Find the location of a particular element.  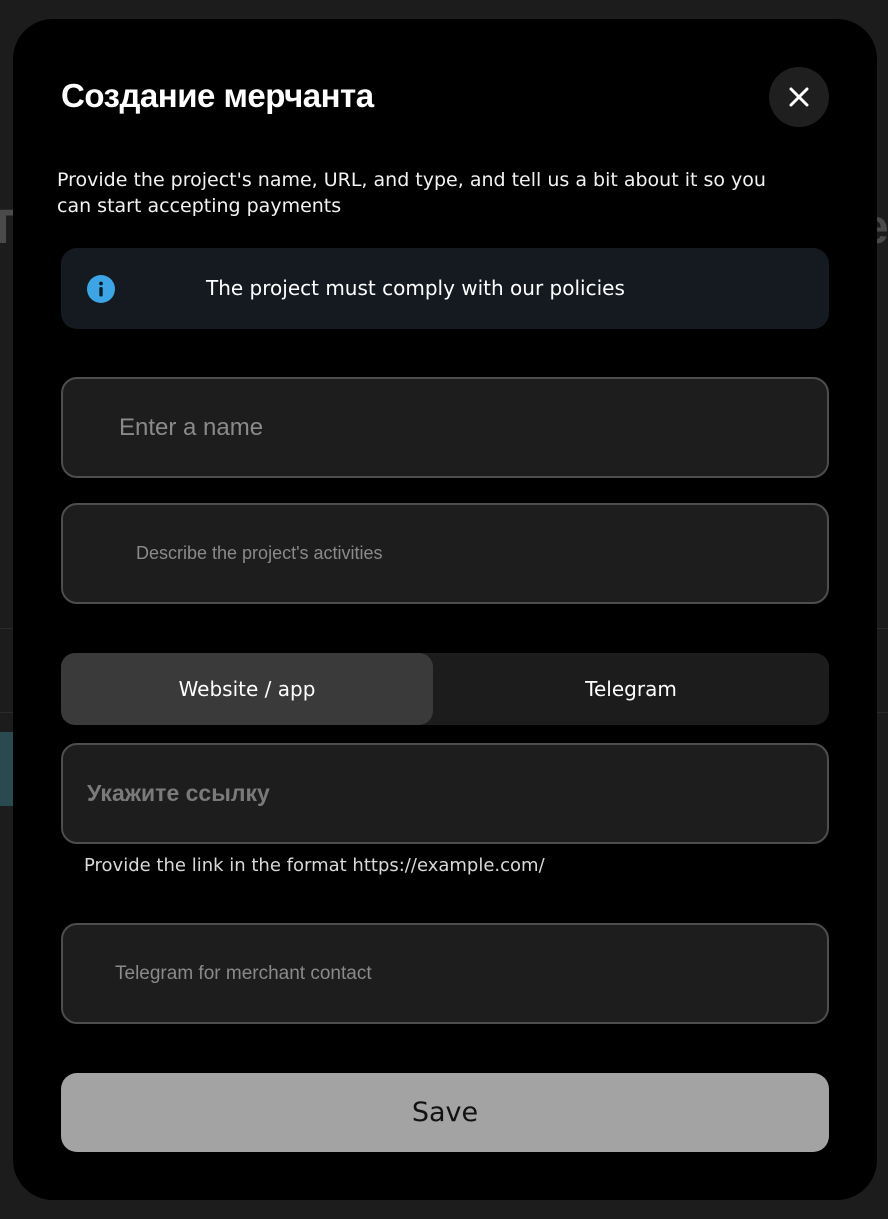

close-button is located at coordinates (799, 97).